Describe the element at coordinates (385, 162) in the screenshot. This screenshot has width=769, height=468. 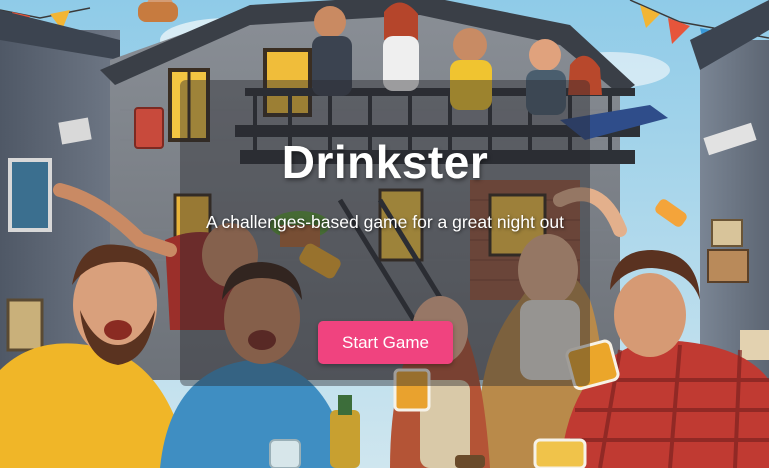
I see `page-title: Drinkster` at that location.